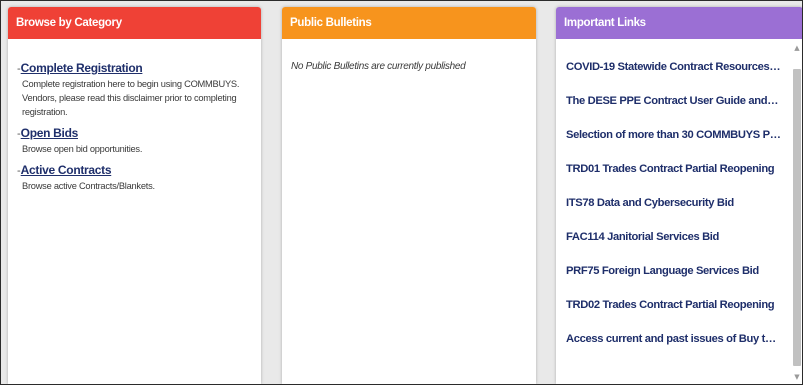 Image resolution: width=803 pixels, height=385 pixels. What do you see at coordinates (82, 68) in the screenshot?
I see `complete-registration-link: Complete Registration` at bounding box center [82, 68].